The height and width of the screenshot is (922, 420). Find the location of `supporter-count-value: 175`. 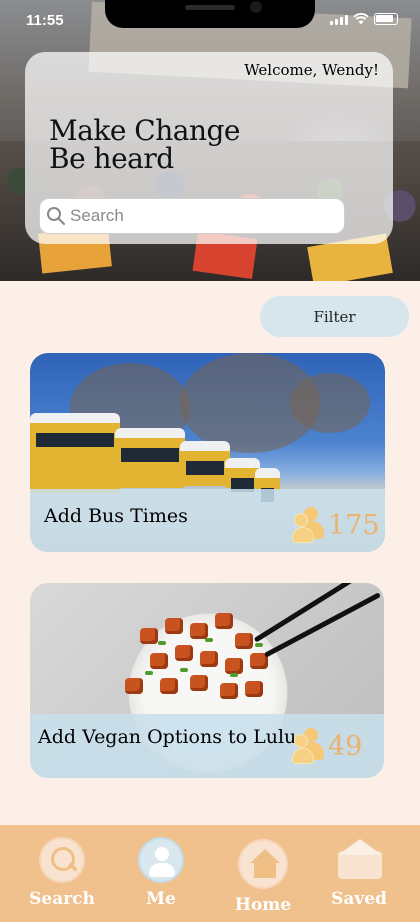

supporter-count-value: 175 is located at coordinates (354, 525).